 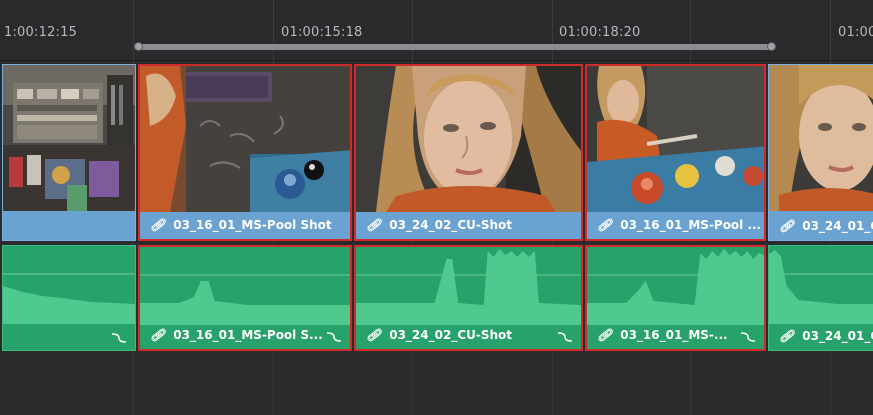 What do you see at coordinates (855, 32) in the screenshot?
I see `timecode-label: 01:00` at bounding box center [855, 32].